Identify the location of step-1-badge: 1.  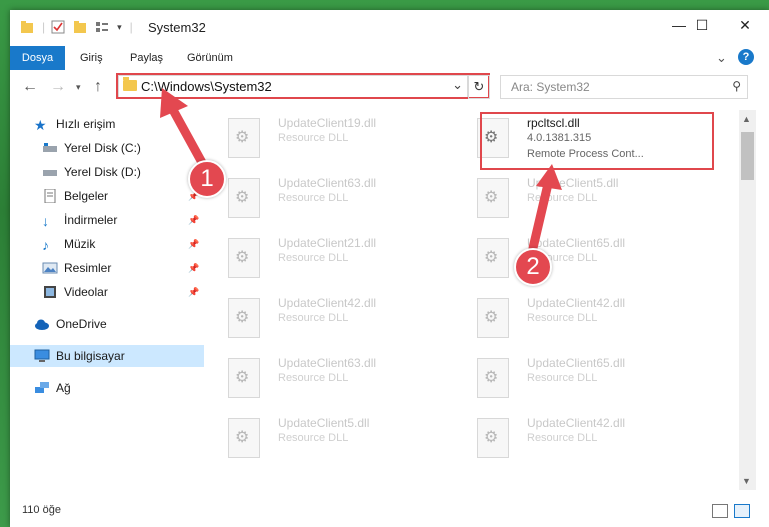
(207, 179).